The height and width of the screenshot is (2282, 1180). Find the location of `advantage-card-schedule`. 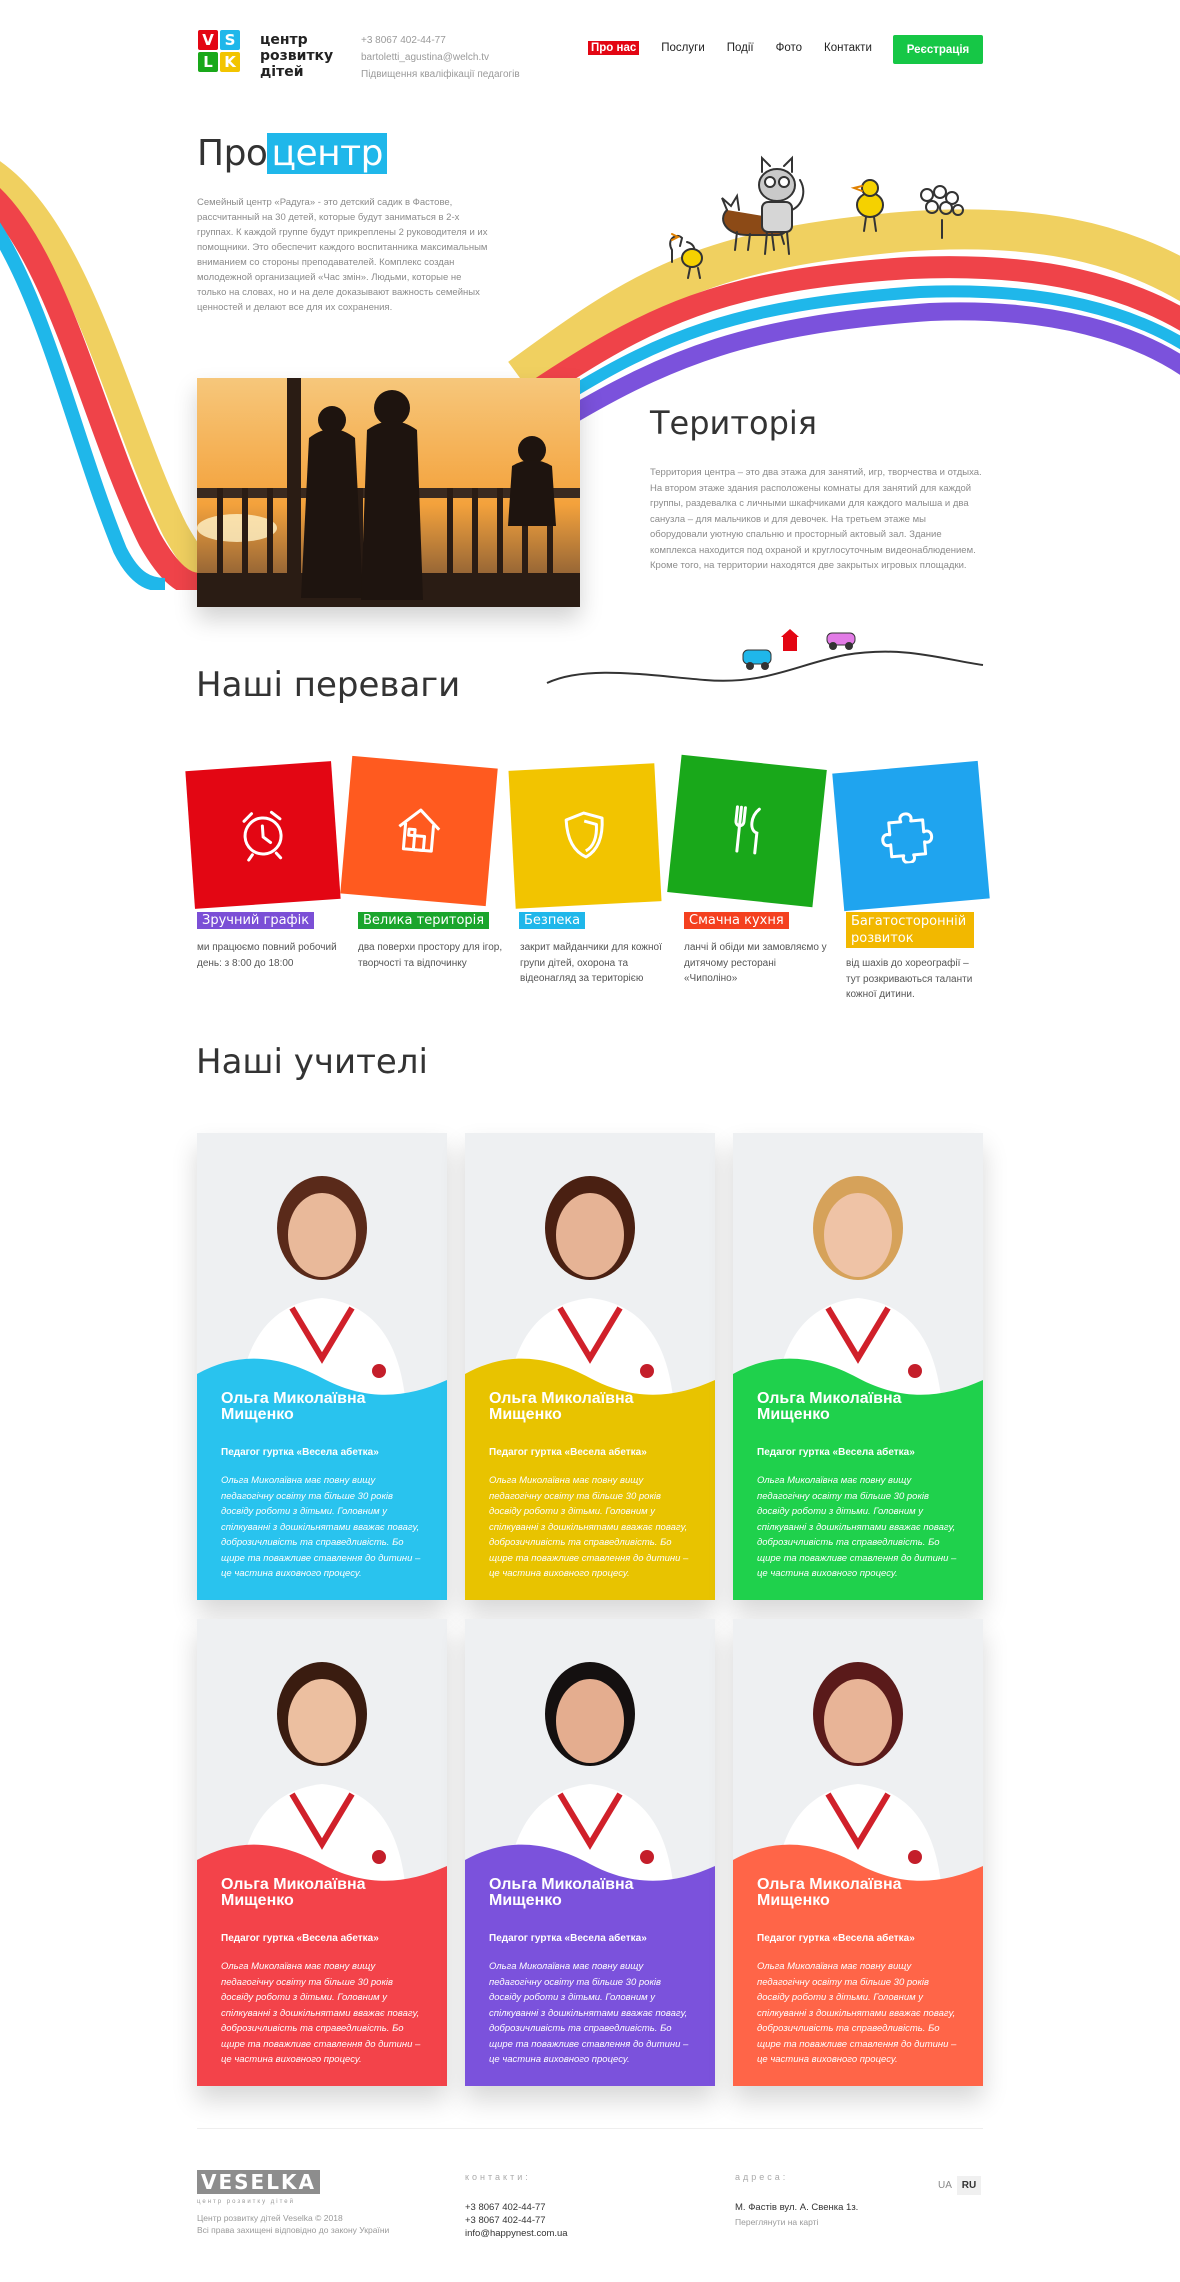

advantage-card-schedule is located at coordinates (263, 835).